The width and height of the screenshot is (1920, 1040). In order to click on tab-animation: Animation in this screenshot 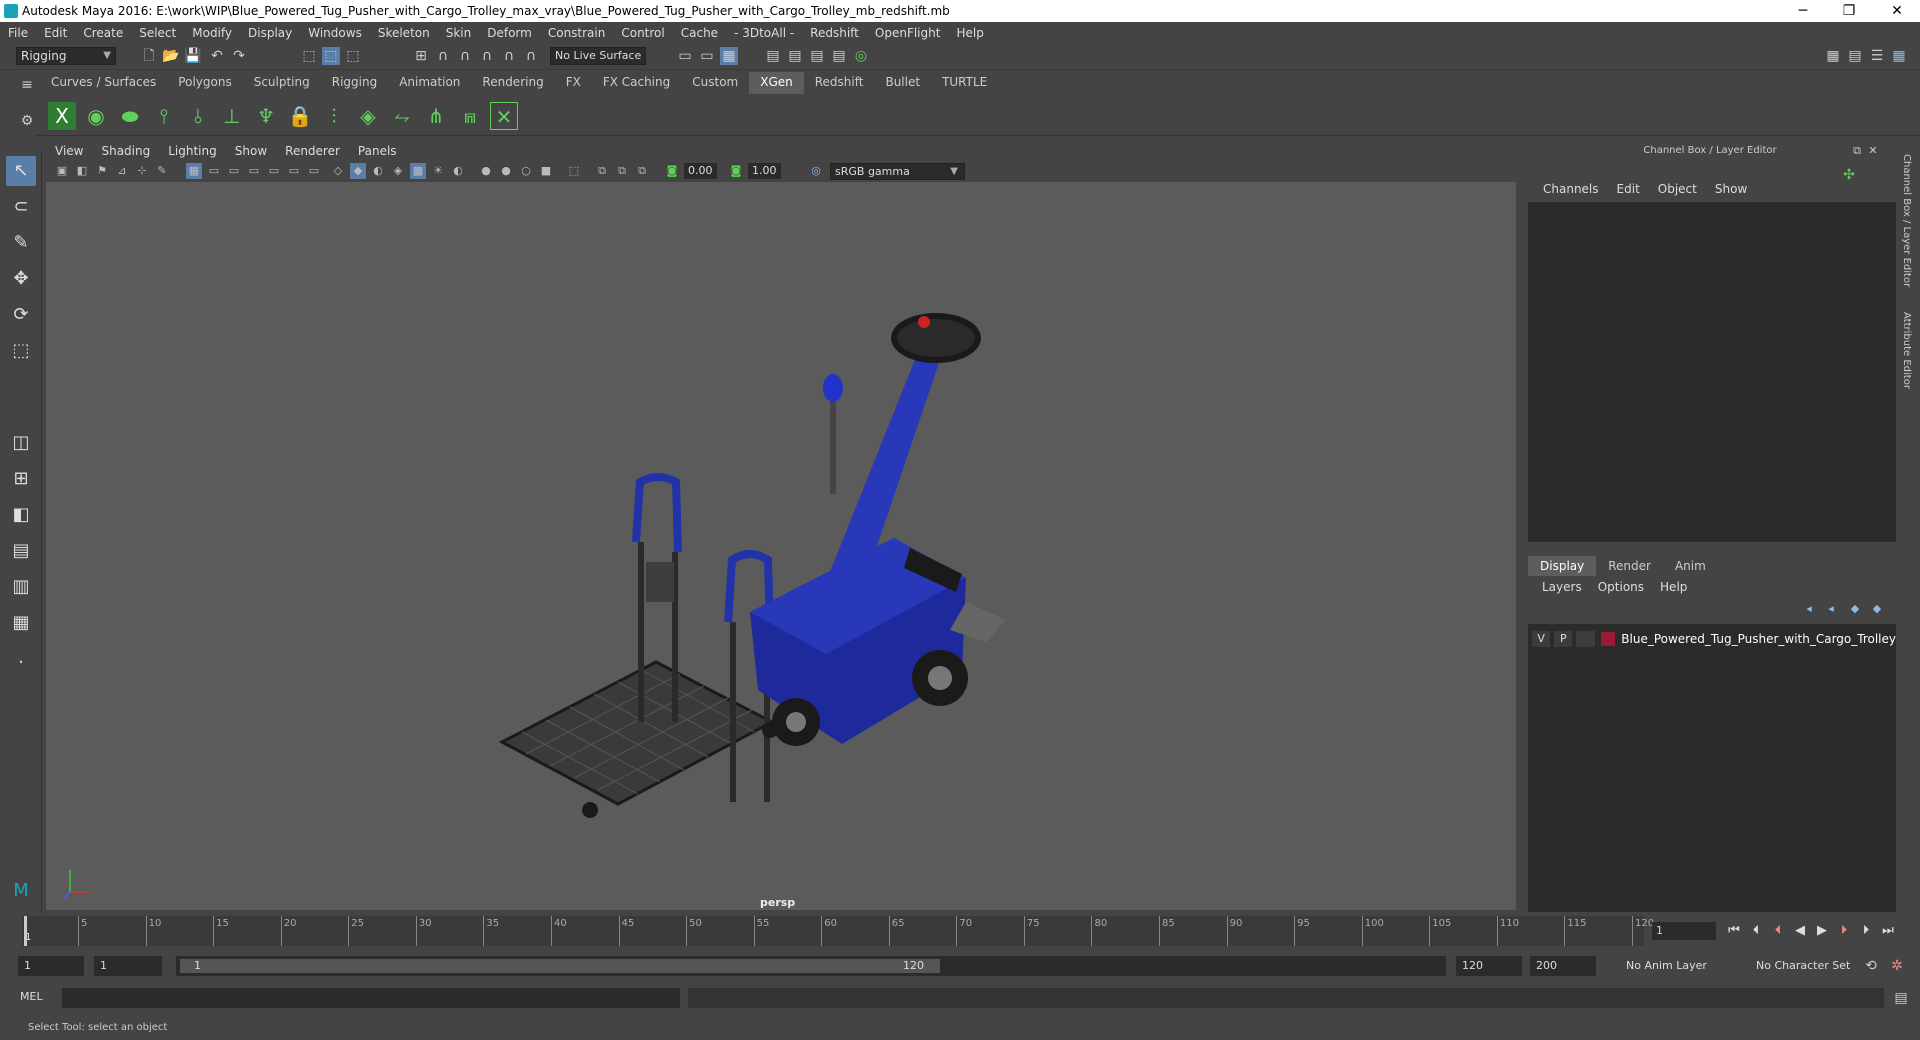, I will do `click(430, 83)`.